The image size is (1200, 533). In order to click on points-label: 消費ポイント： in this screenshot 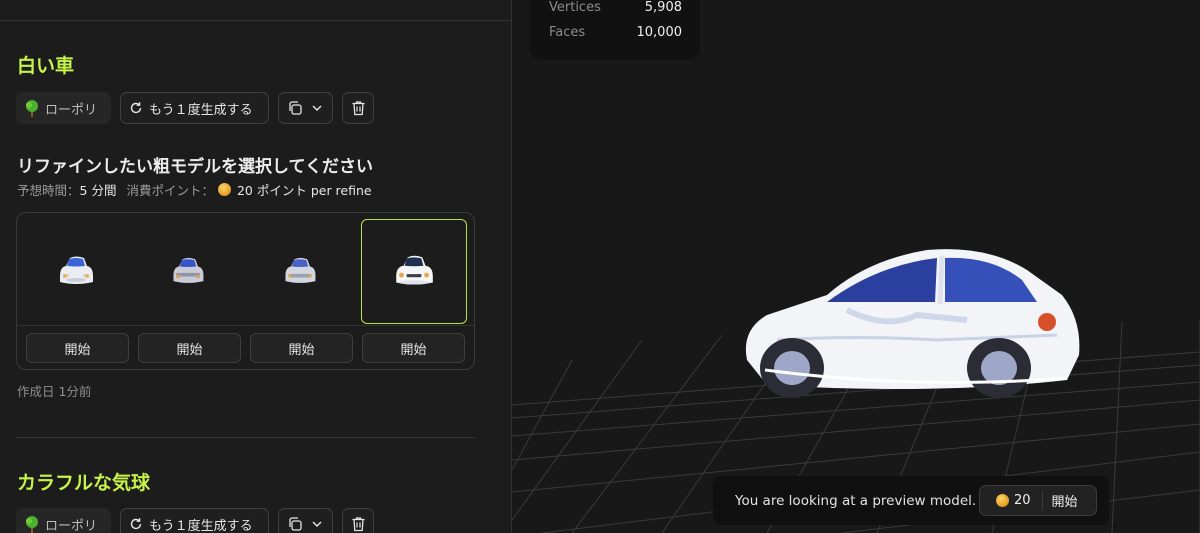, I will do `click(170, 190)`.